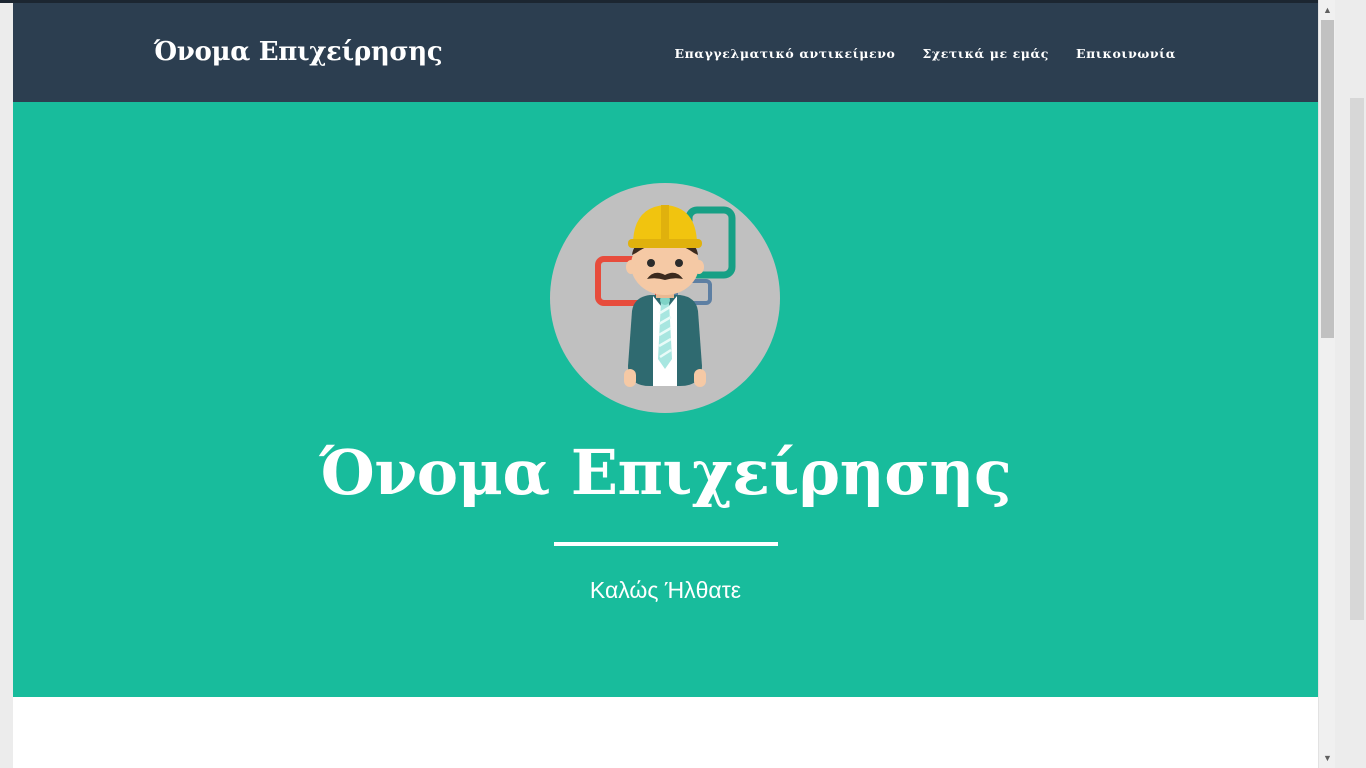  I want to click on window-edge-bar, so click(1357, 359).